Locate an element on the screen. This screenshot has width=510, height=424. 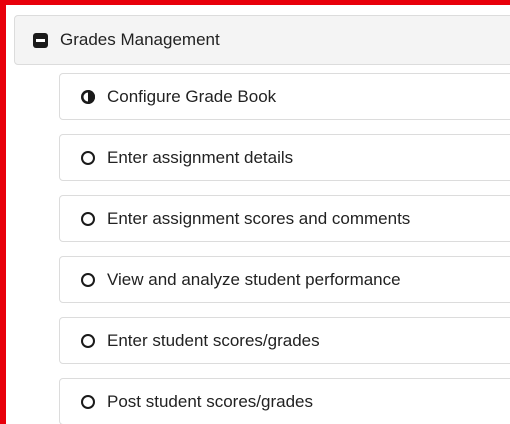
task-item-enter-assignment-scores: Enter assignment scores and comments is located at coordinates (284, 218).